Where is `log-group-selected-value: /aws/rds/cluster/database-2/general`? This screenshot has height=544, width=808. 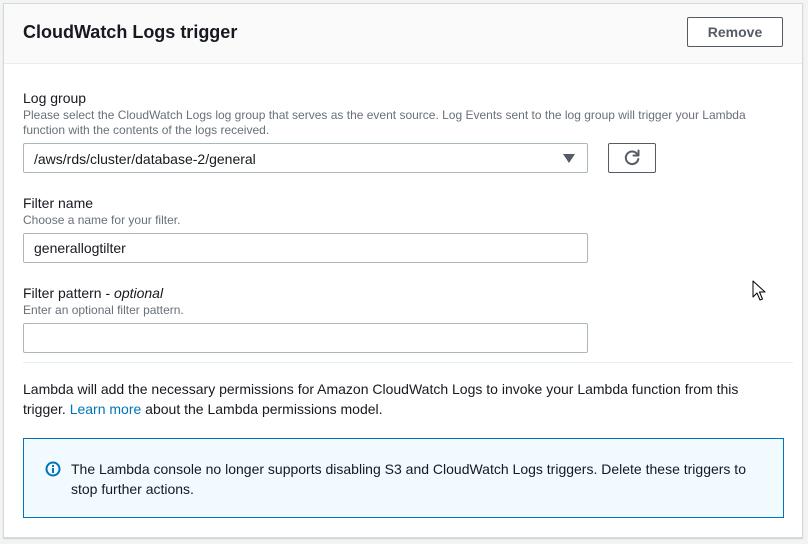 log-group-selected-value: /aws/rds/cluster/database-2/general is located at coordinates (145, 159).